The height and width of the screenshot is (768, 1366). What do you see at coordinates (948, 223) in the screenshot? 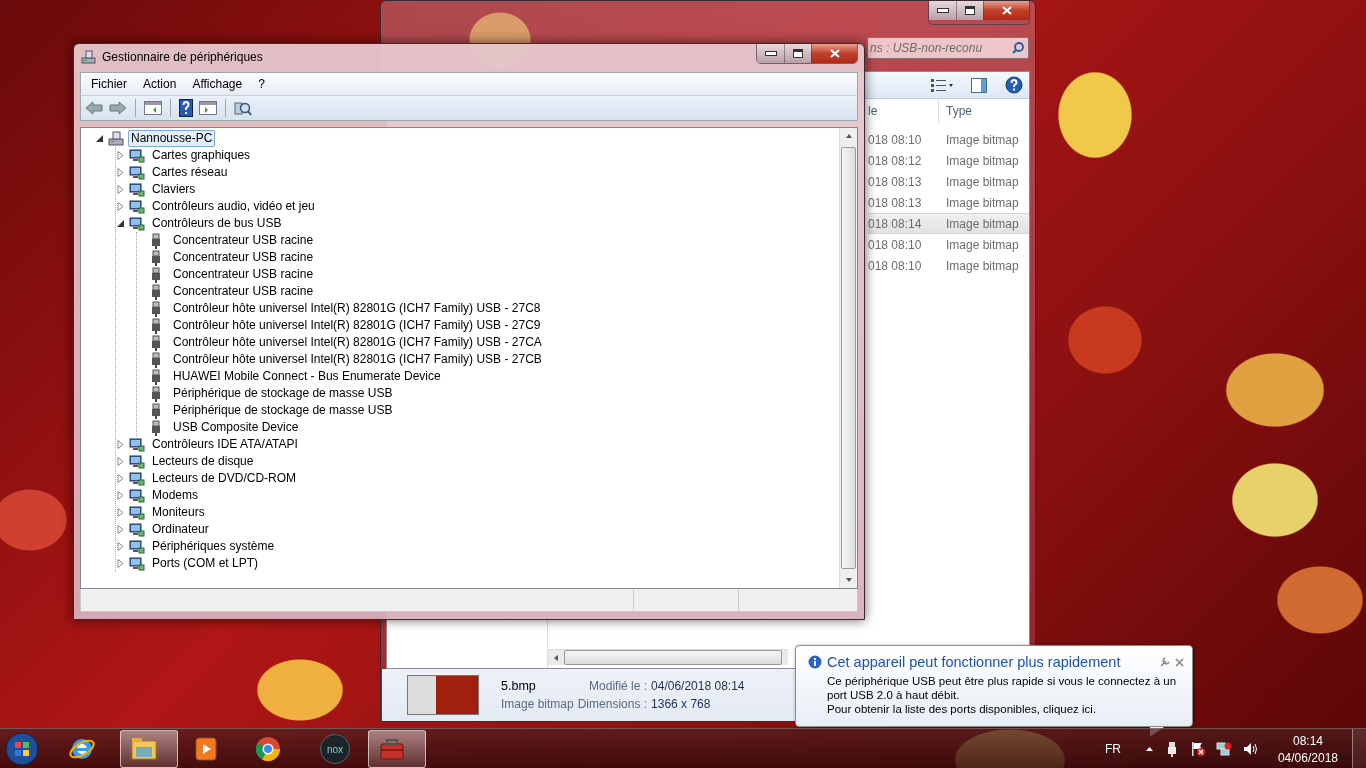
I see `file-row: 018 08:14 Image bitmap` at bounding box center [948, 223].